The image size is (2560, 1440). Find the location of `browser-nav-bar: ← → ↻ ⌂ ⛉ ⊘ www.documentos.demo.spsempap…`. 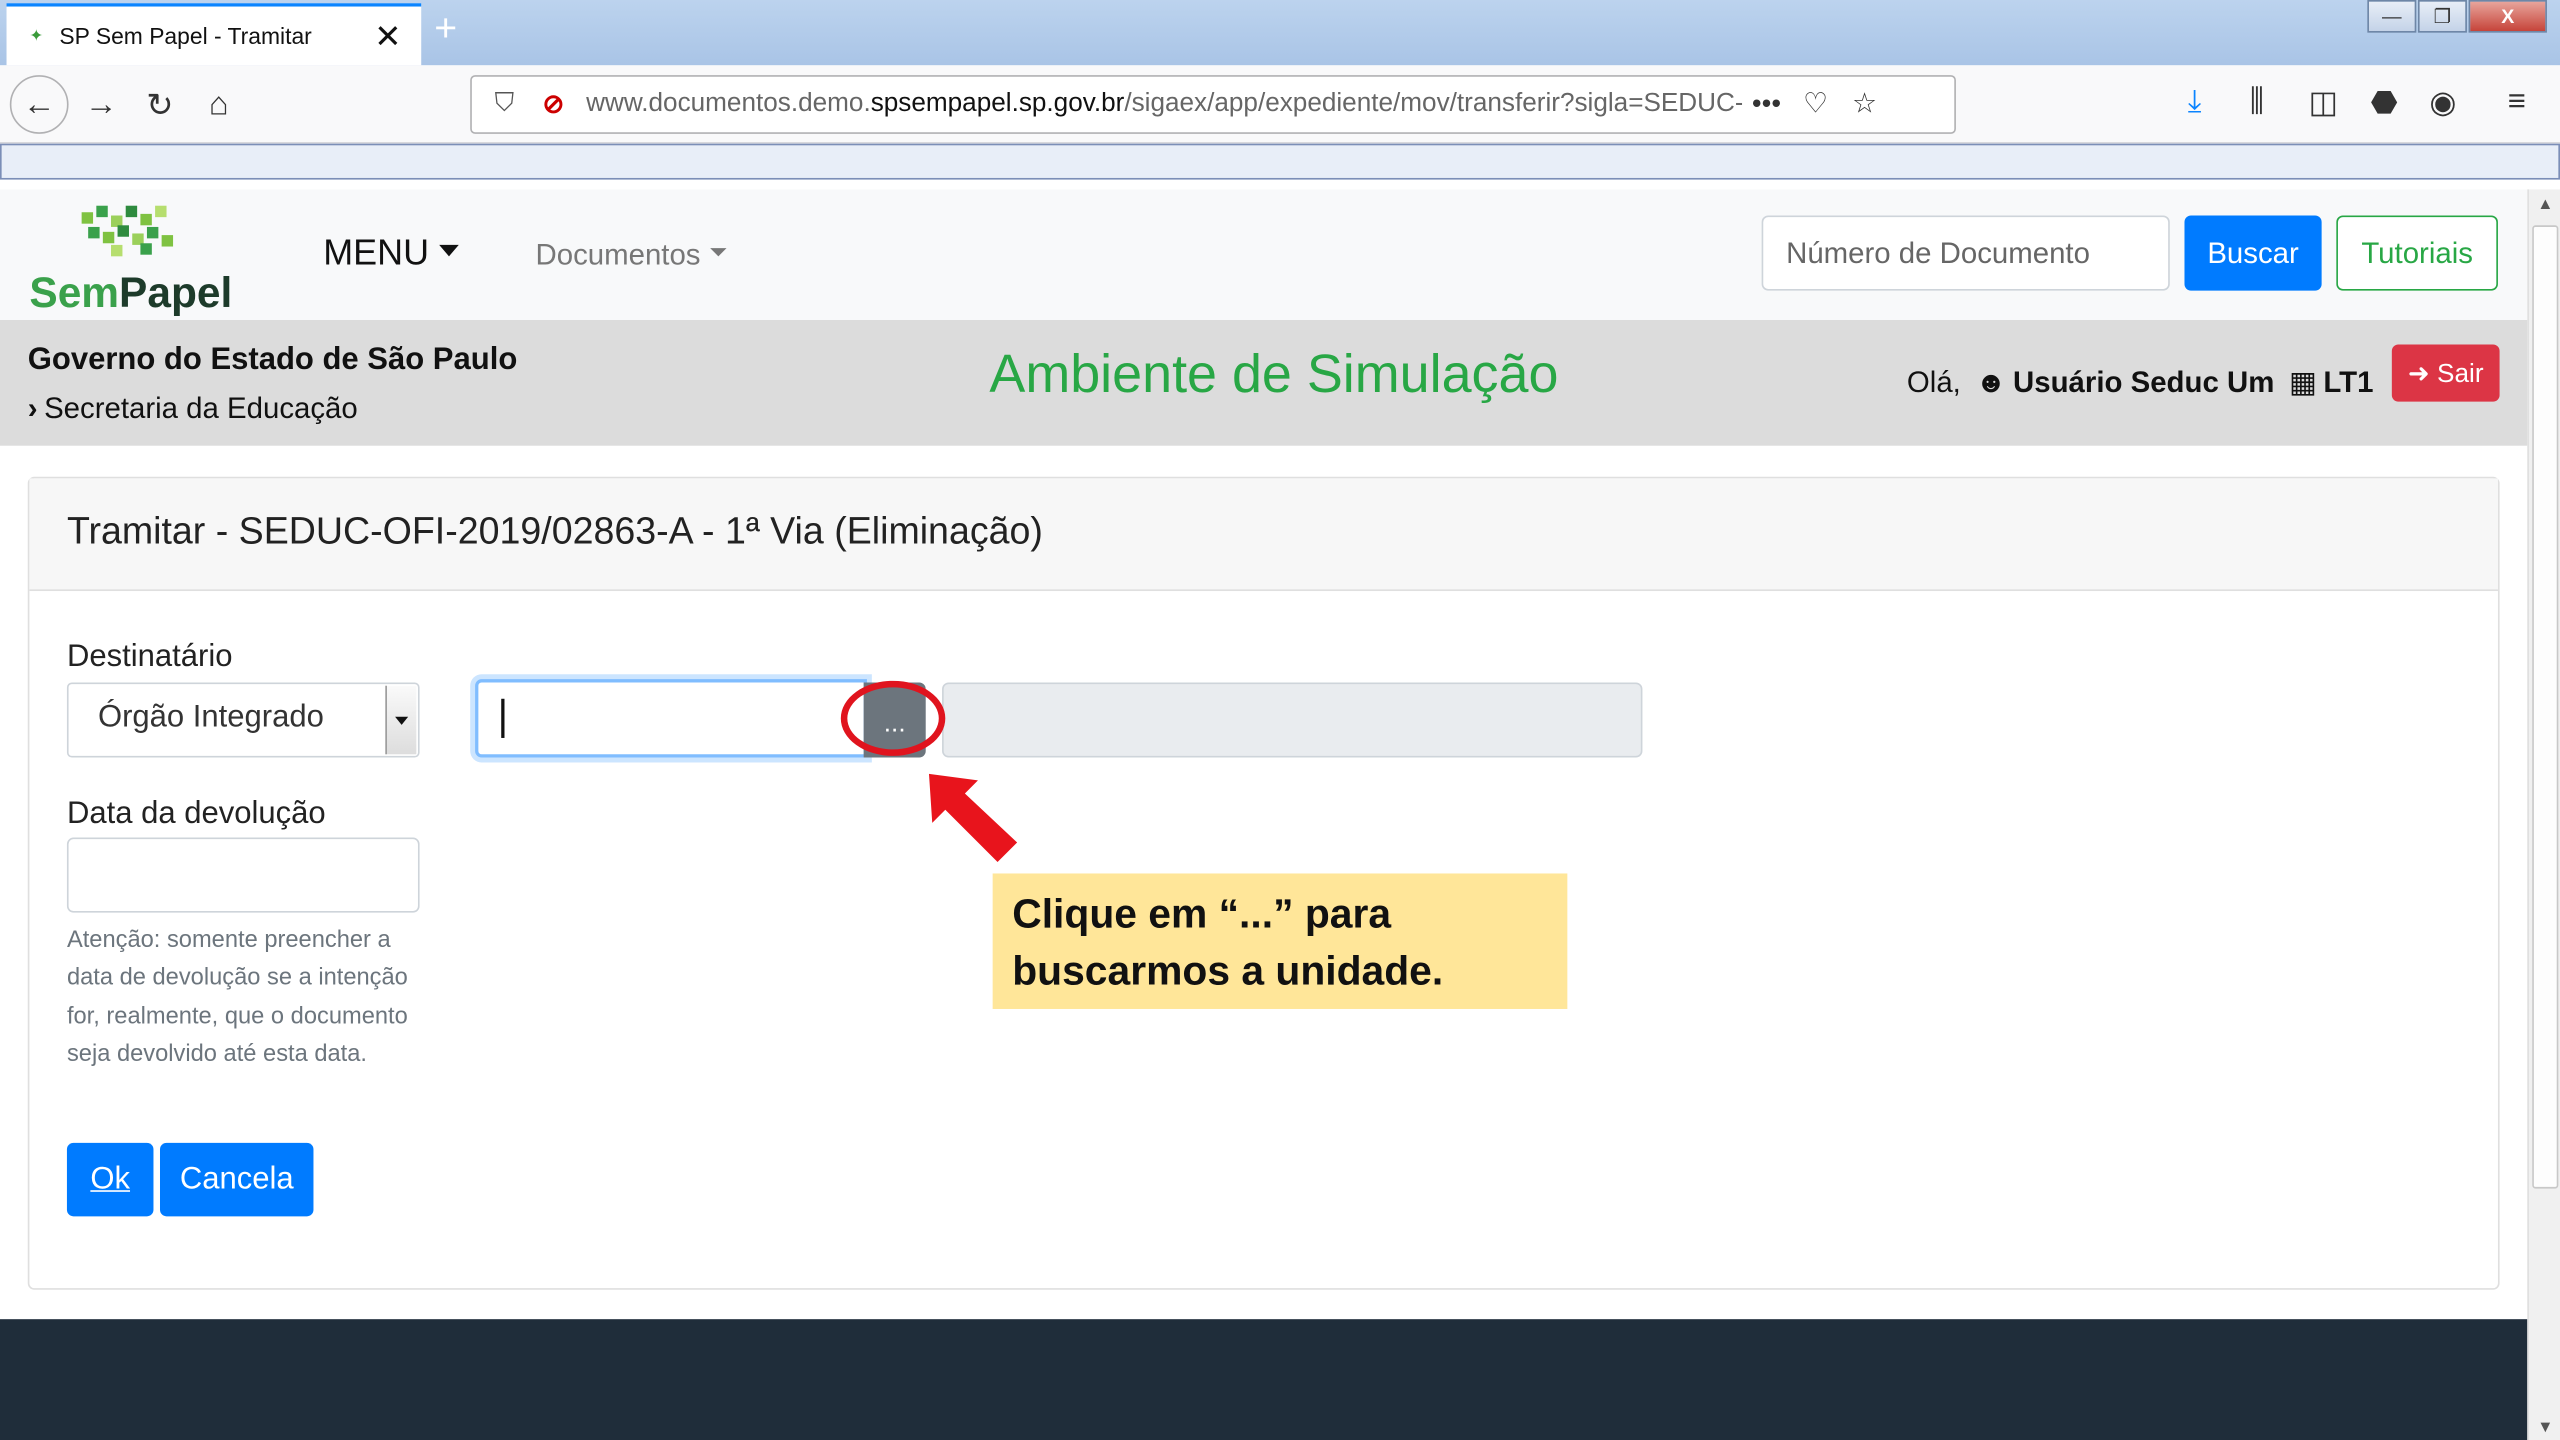

browser-nav-bar: ← → ↻ ⌂ ⛉ ⊘ www.documentos.demo.spsempap… is located at coordinates (1280, 104).